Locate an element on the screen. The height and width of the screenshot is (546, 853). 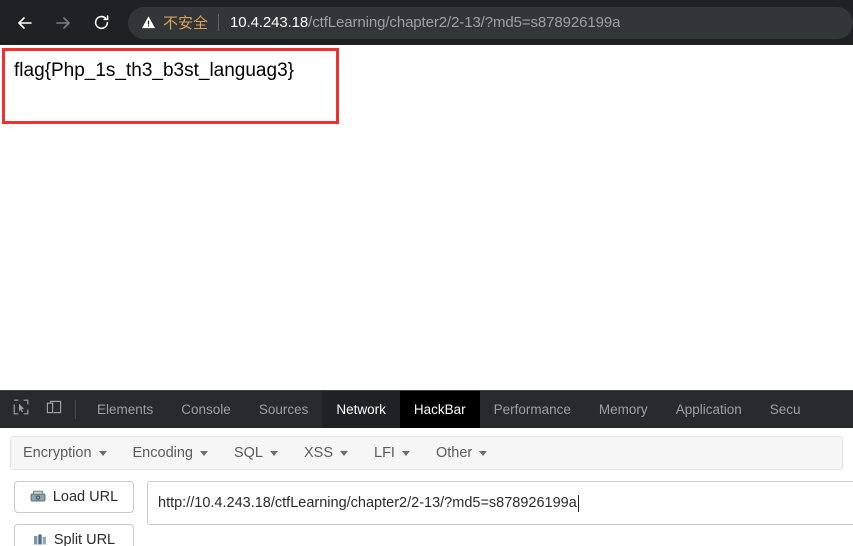
tab-console: Console is located at coordinates (206, 409).